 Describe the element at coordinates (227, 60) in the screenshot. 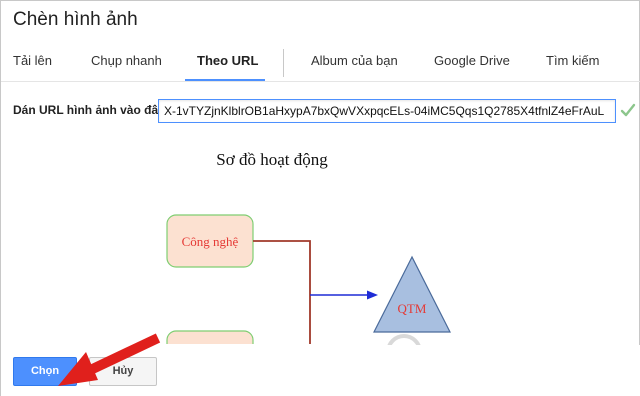

I see `tab-by-url: Theo URL` at that location.